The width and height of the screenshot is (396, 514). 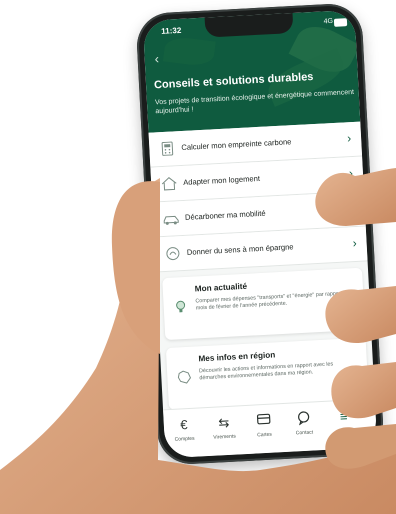 What do you see at coordinates (189, 51) in the screenshot?
I see `decorative-leaf` at bounding box center [189, 51].